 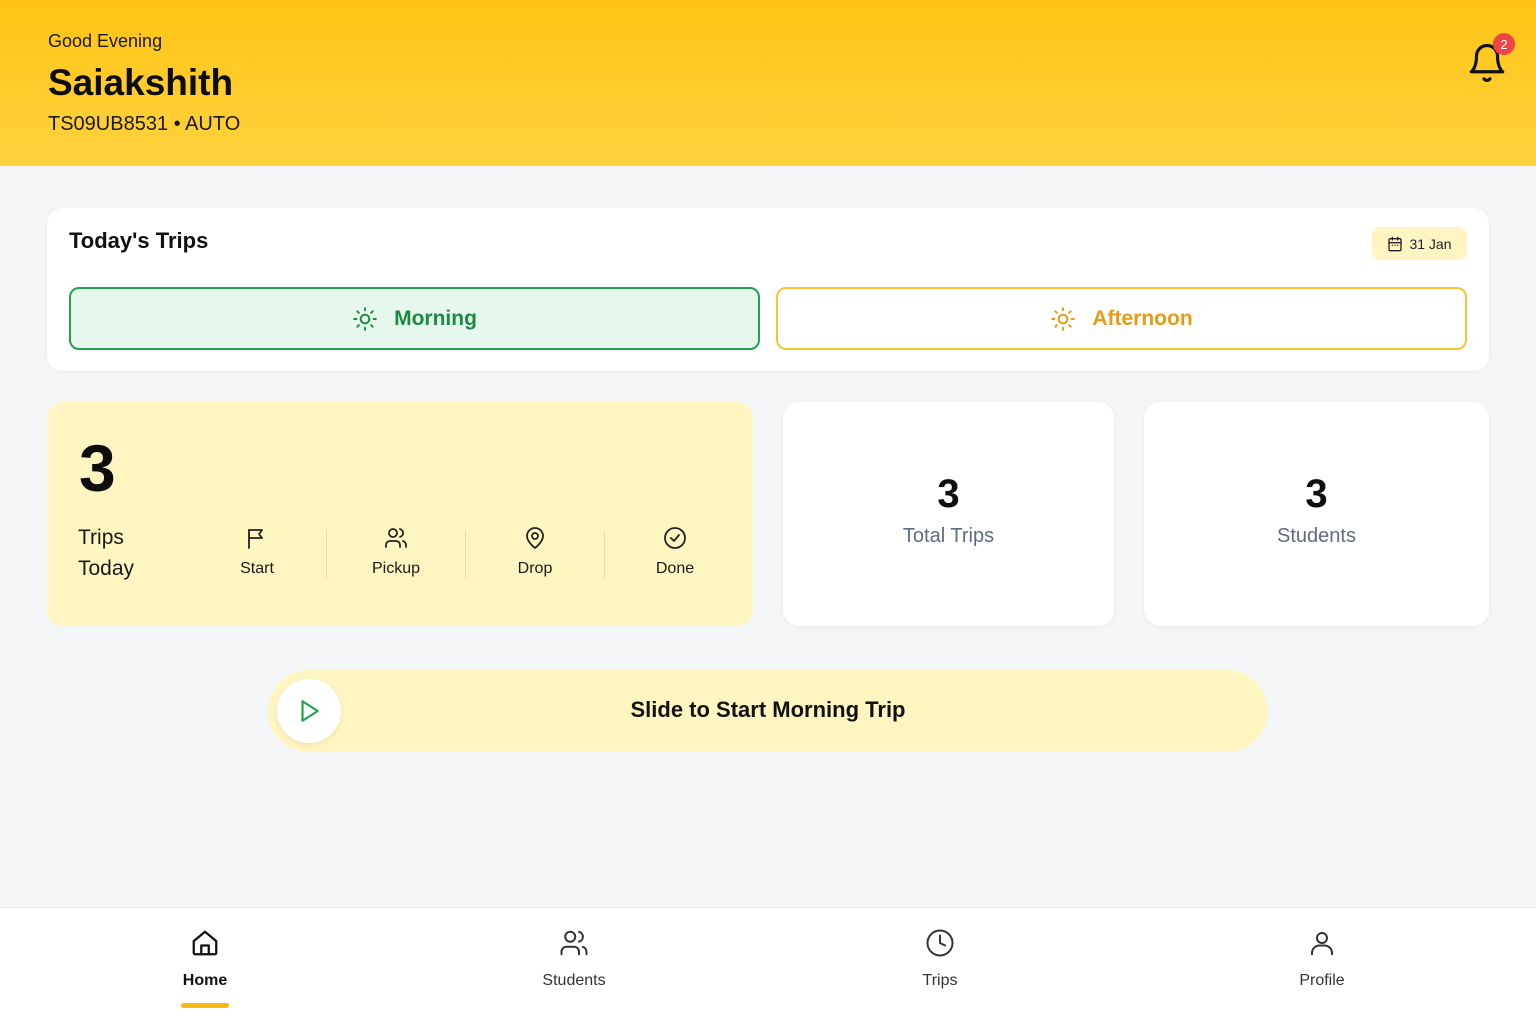 I want to click on trip-step-done: Done, so click(x=675, y=552).